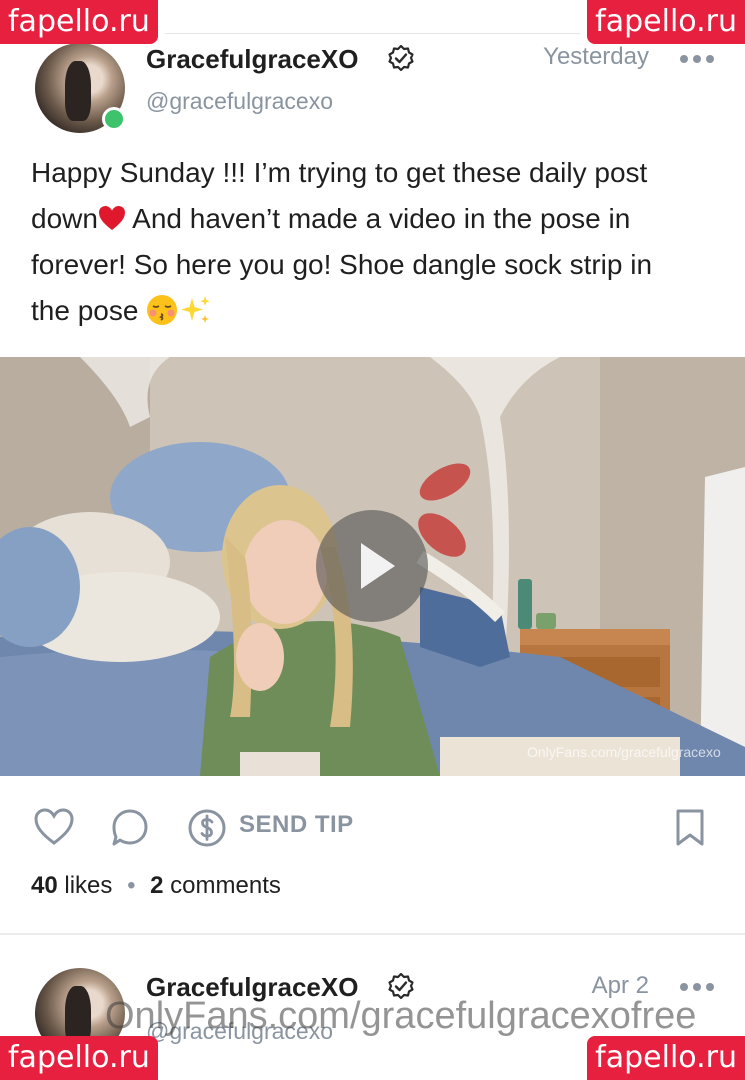  Describe the element at coordinates (401, 58) in the screenshot. I see `verified-icon` at that location.